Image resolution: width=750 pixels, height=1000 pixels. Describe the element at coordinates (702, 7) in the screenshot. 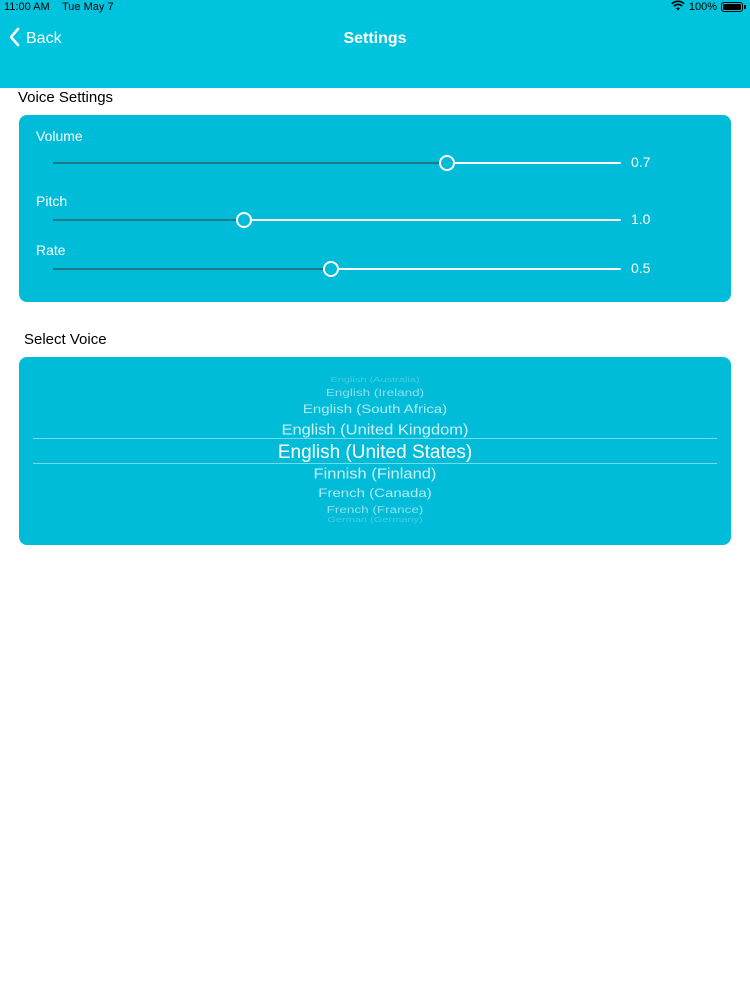

I see `battery-percent: 100%` at that location.